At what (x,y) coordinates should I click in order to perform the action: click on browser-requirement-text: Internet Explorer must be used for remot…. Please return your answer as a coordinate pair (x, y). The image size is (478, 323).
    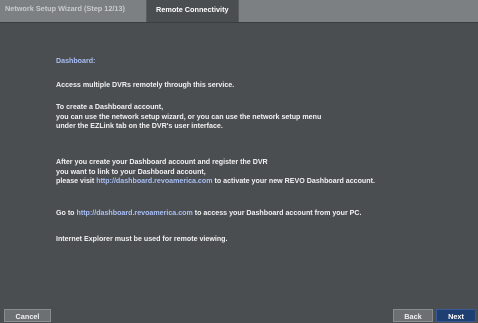
    Looking at the image, I should click on (142, 239).